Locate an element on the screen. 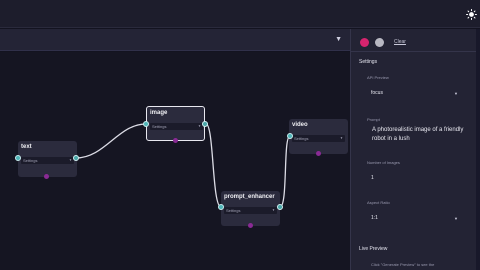  live-preview-hint: Click "Generate Preview" to see the is located at coordinates (403, 264).